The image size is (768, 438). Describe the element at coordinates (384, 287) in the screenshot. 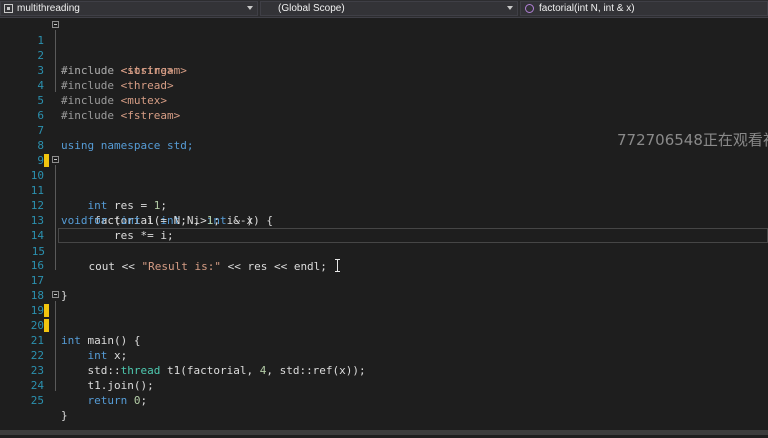

I see `code-line: 18` at that location.